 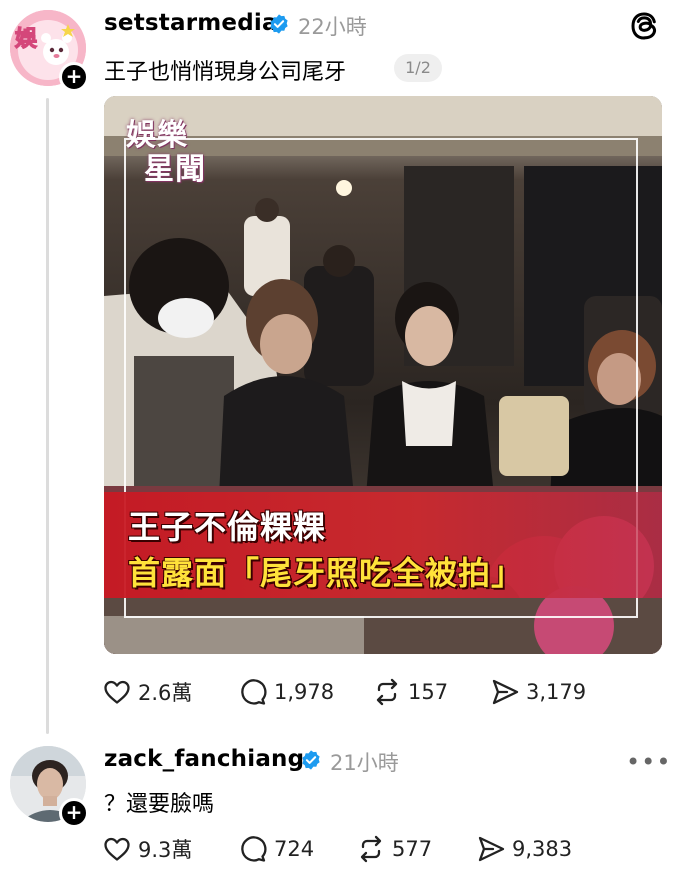 What do you see at coordinates (204, 759) in the screenshot?
I see `username: zack_fanchiang` at bounding box center [204, 759].